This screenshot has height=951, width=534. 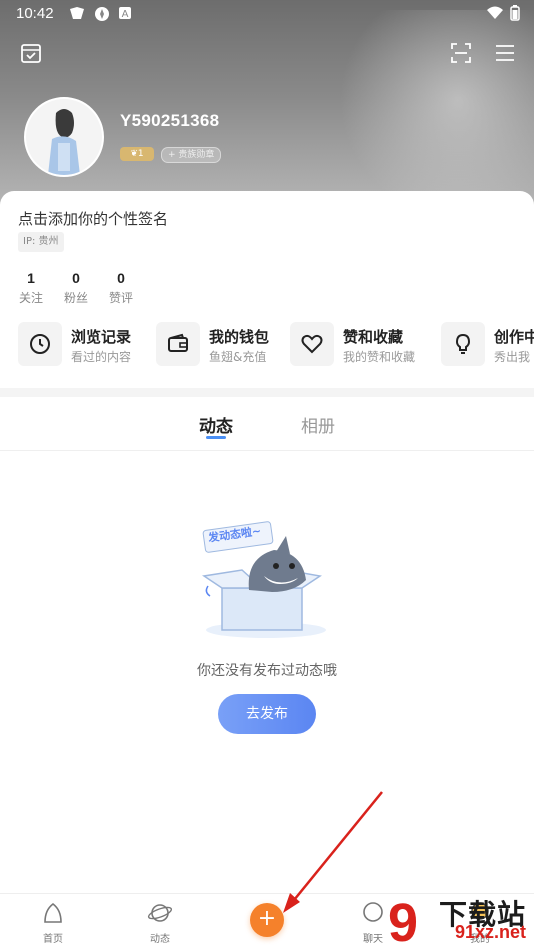 I want to click on stat-label: 粉丝, so click(x=75, y=298).